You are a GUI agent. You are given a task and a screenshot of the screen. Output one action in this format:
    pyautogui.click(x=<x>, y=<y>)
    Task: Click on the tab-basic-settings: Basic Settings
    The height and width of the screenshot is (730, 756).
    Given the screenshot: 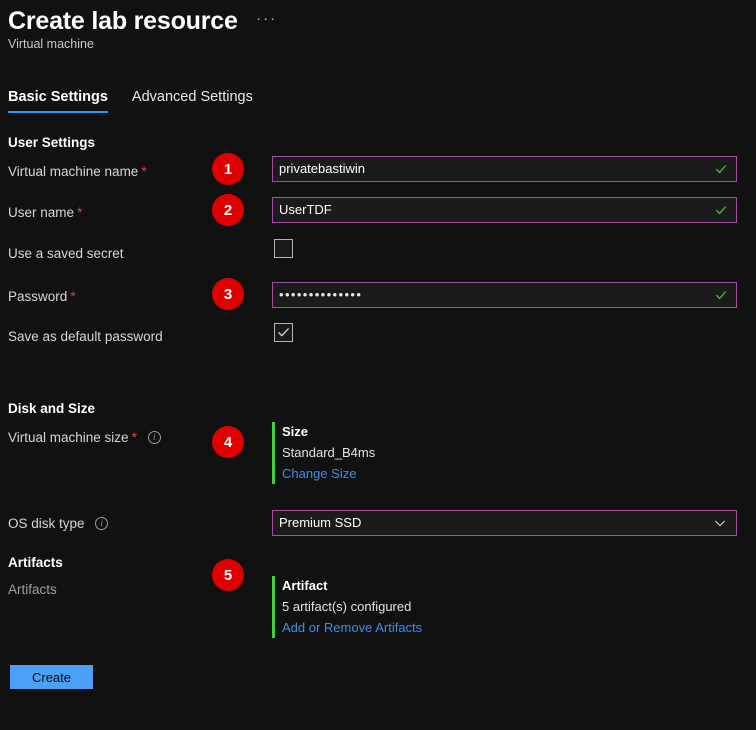 What is the action you would take?
    pyautogui.click(x=58, y=100)
    